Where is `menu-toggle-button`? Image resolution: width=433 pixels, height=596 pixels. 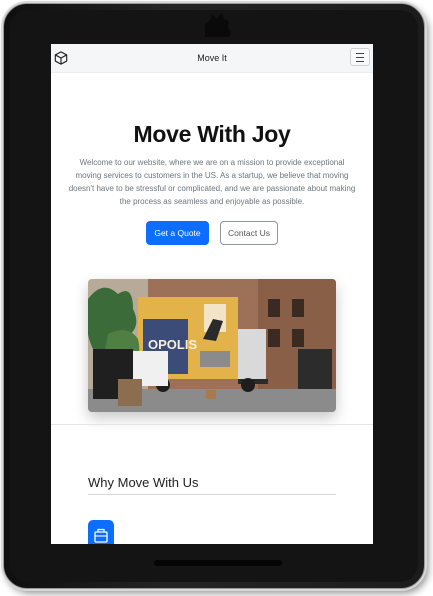
menu-toggle-button is located at coordinates (360, 57).